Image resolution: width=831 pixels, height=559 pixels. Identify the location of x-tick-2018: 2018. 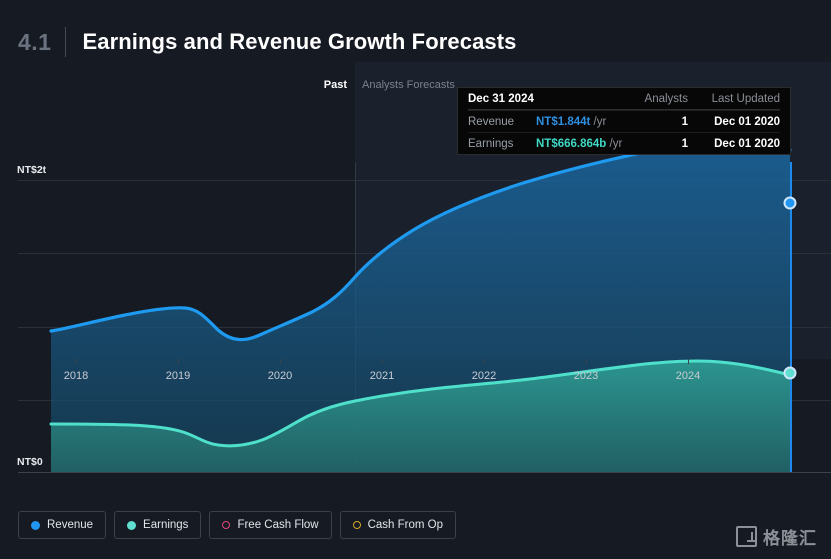
(76, 376).